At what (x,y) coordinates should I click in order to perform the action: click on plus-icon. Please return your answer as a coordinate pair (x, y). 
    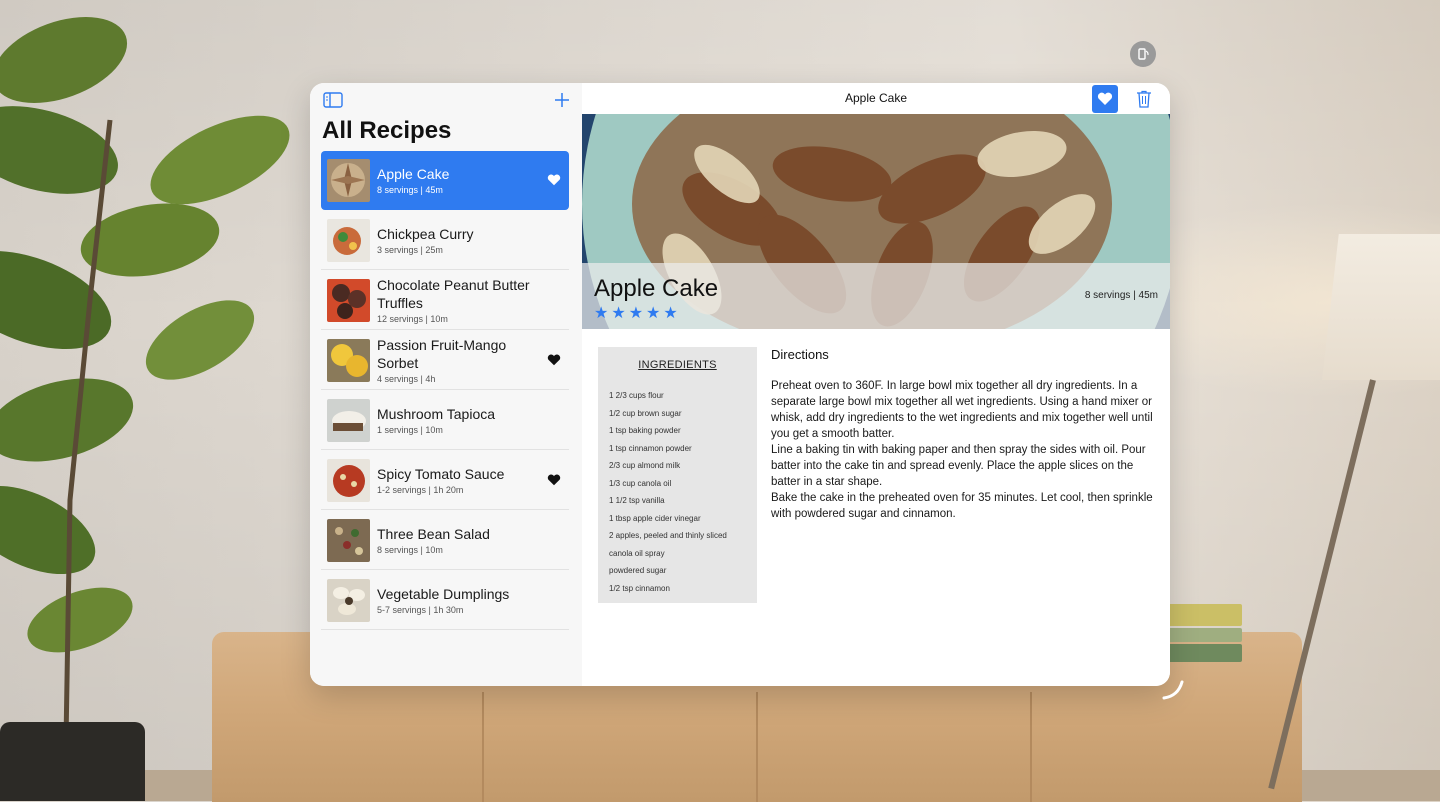
    Looking at the image, I should click on (562, 100).